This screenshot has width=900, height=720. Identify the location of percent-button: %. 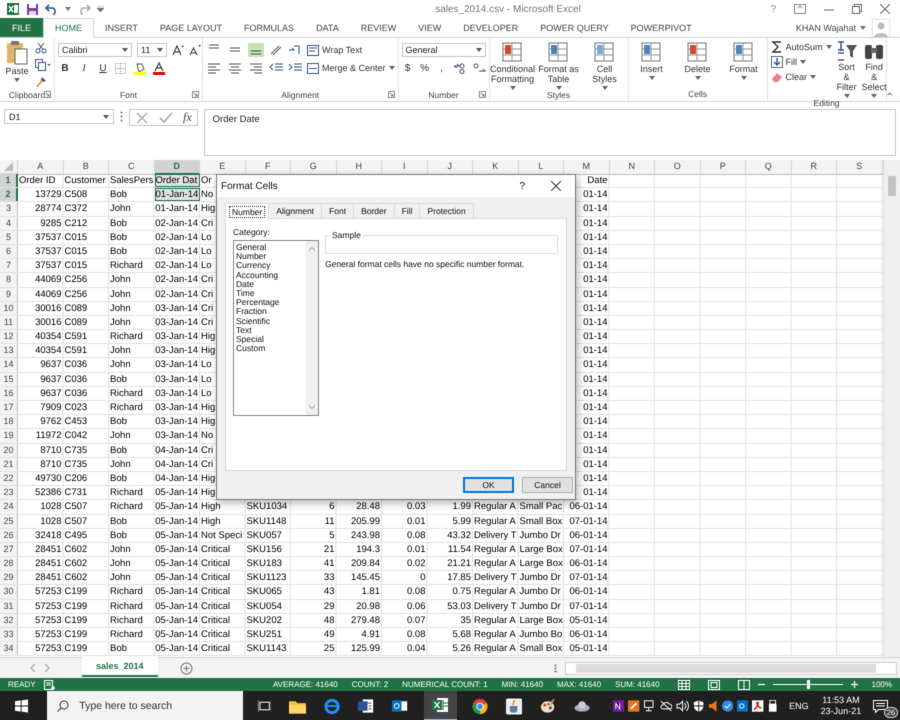
(424, 68).